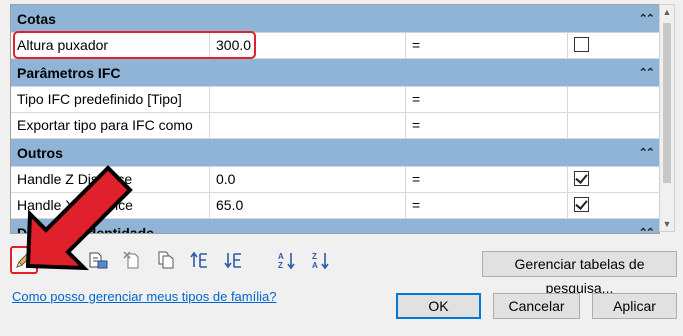  I want to click on grid-vertical-scrollbar: ▲ ▼, so click(667, 118).